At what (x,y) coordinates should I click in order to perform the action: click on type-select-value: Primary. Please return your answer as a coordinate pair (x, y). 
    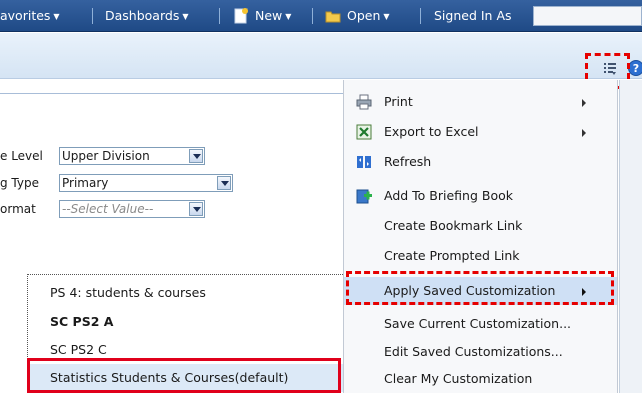
    Looking at the image, I should click on (85, 183).